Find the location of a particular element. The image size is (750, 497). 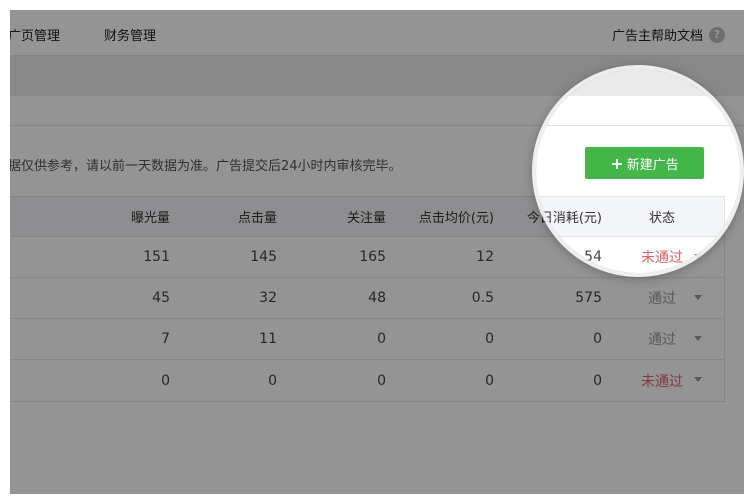

subnav-band is located at coordinates (377, 76).